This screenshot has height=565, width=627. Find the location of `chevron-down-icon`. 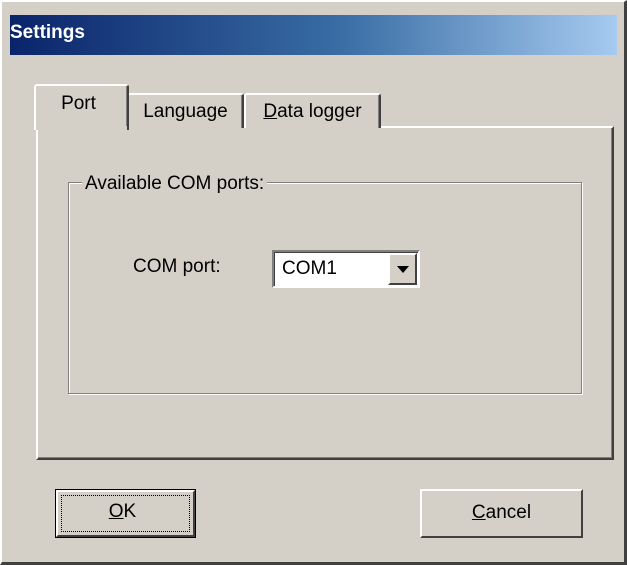

chevron-down-icon is located at coordinates (403, 269).